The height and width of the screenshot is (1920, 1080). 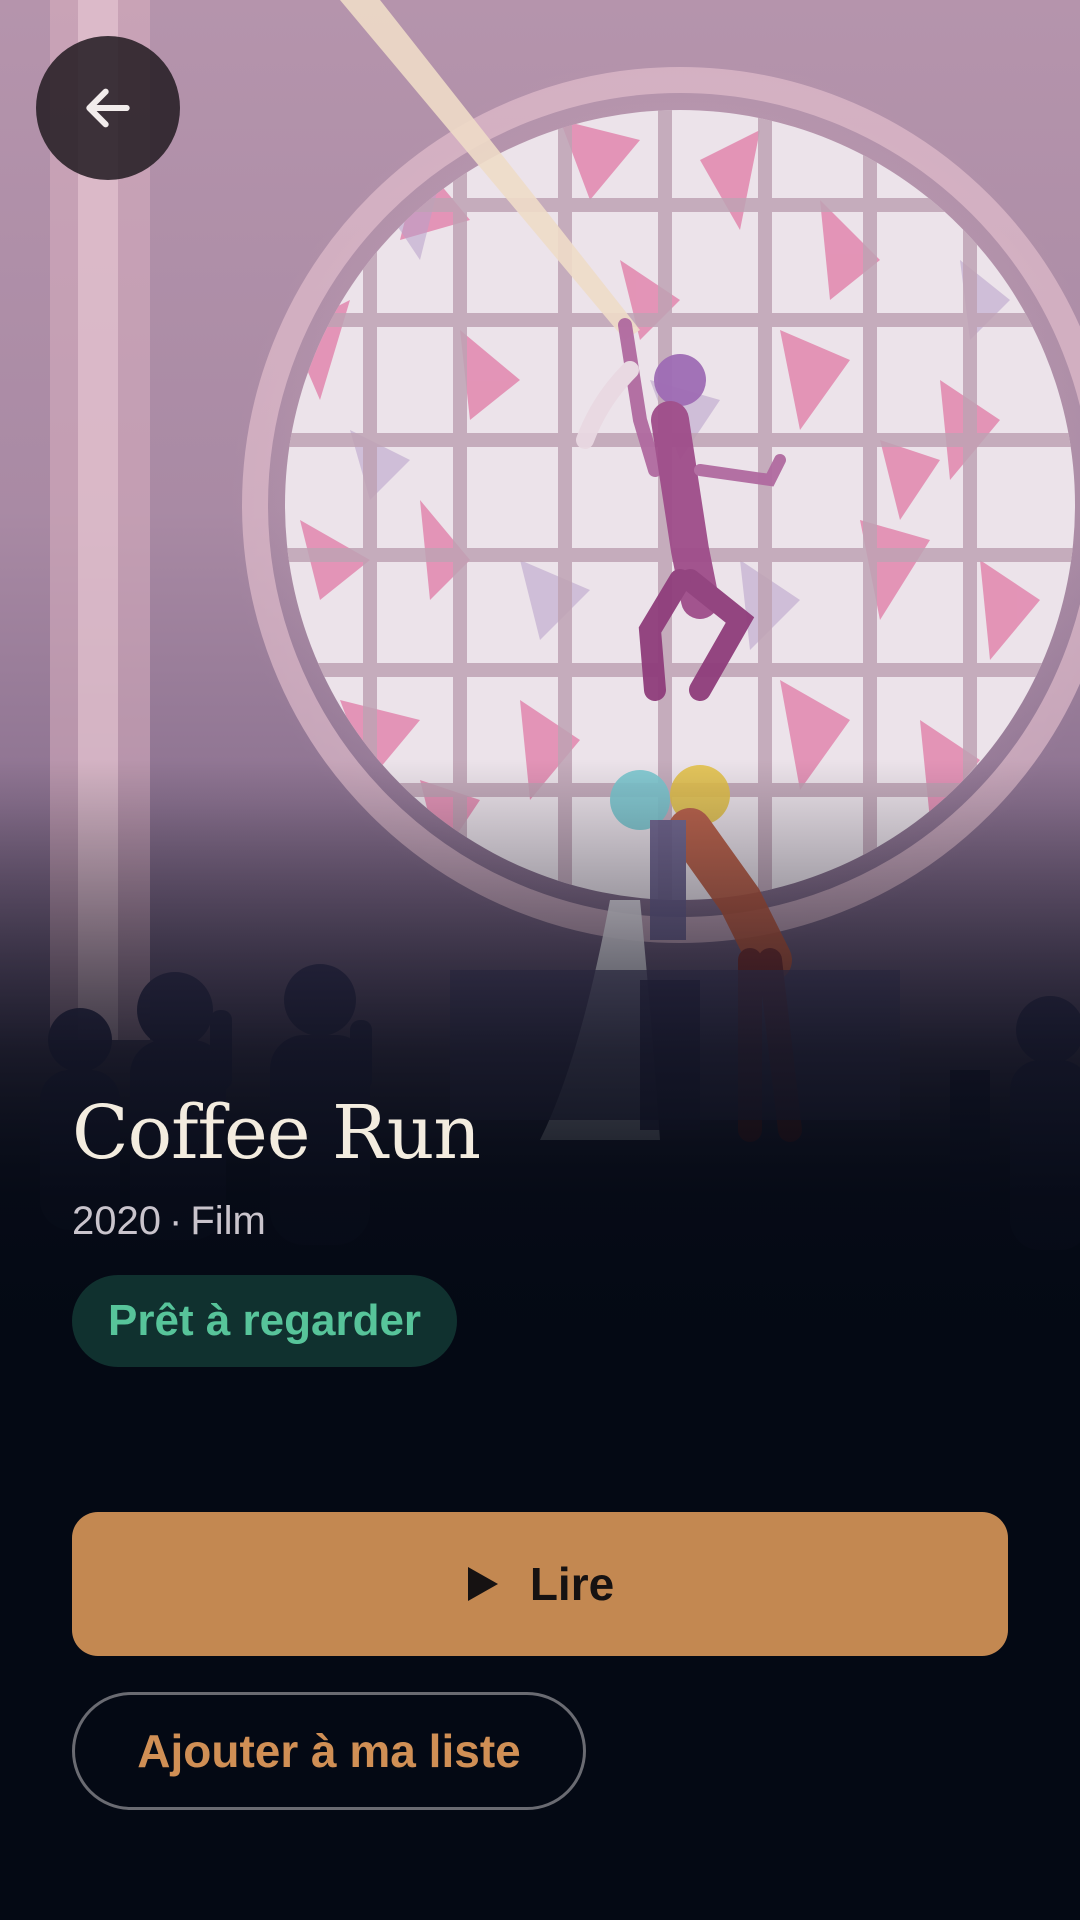 I want to click on add-to-list-label: Ajouter à ma liste, so click(x=329, y=1751).